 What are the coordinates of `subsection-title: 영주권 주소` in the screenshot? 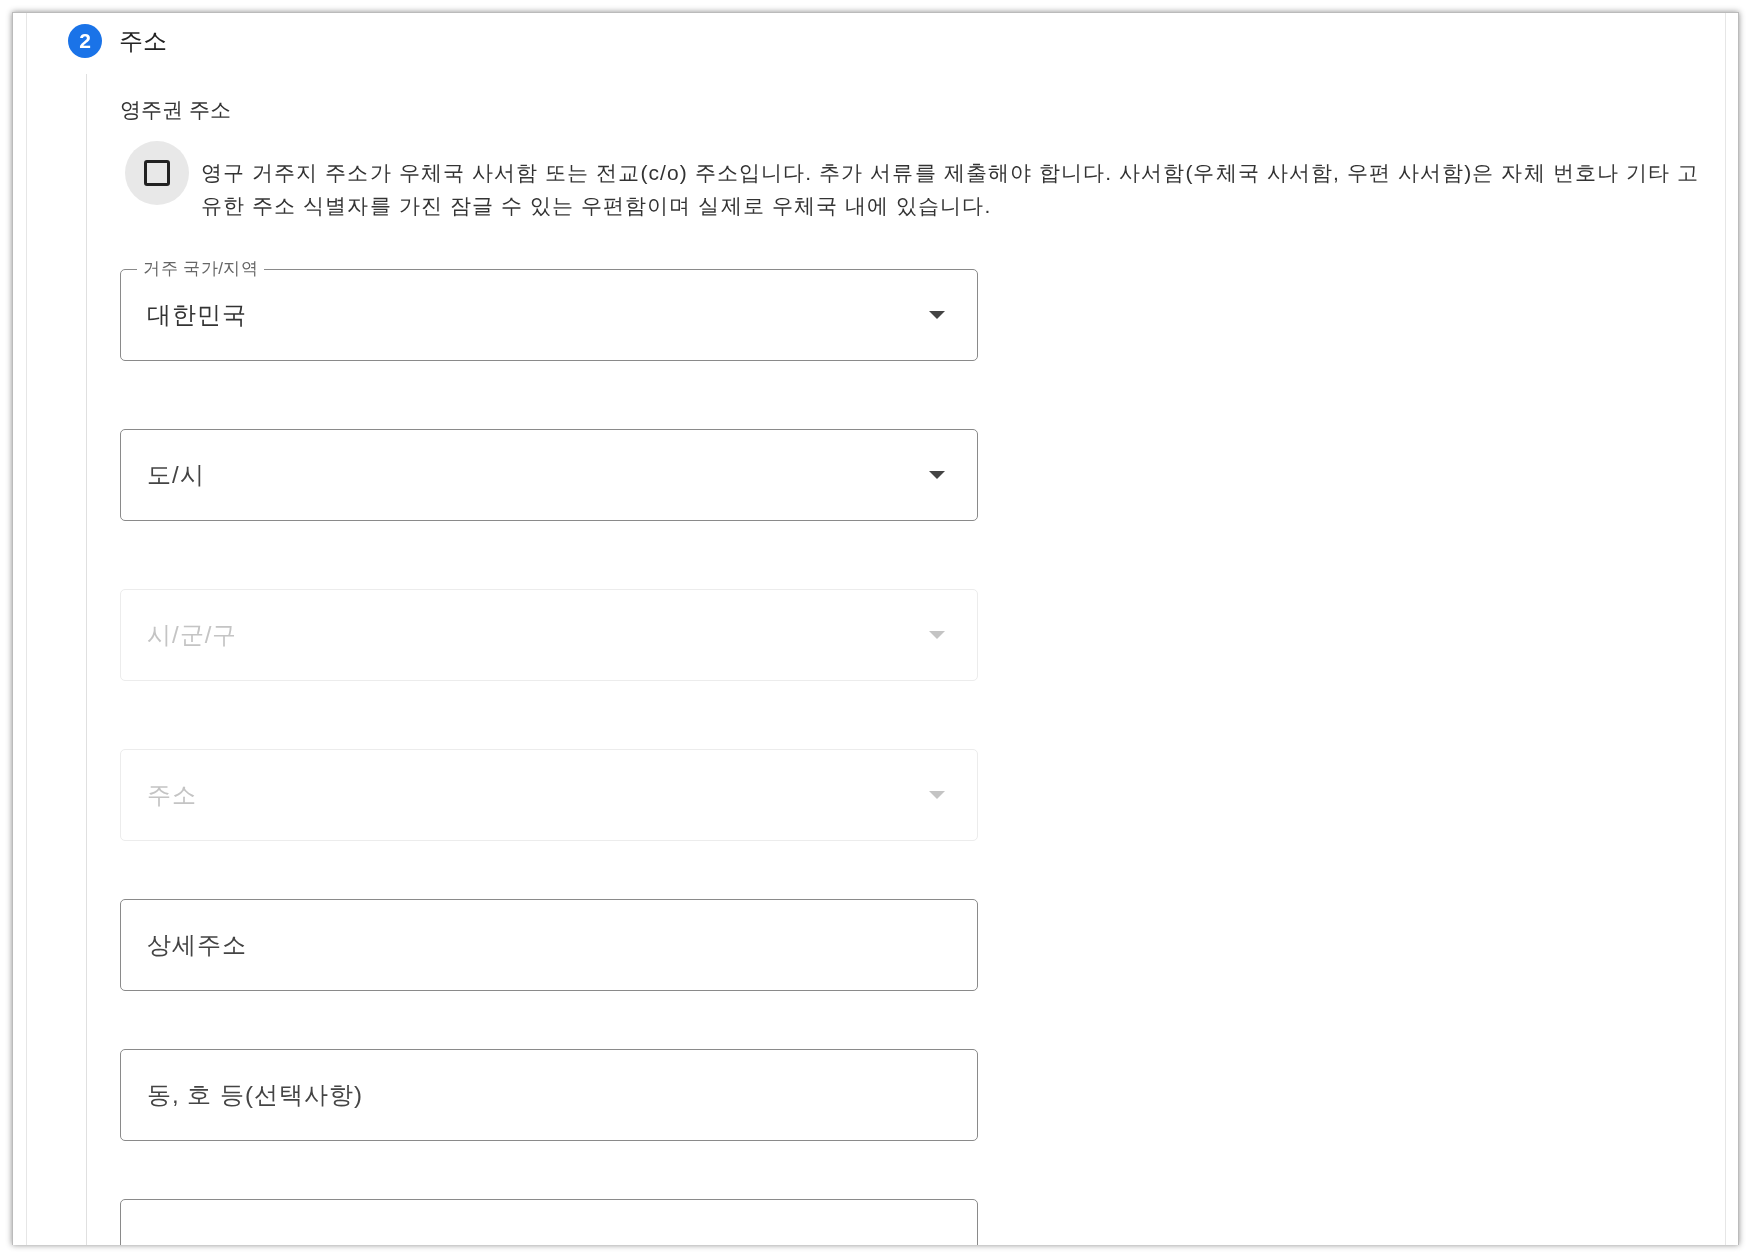 It's located at (176, 110).